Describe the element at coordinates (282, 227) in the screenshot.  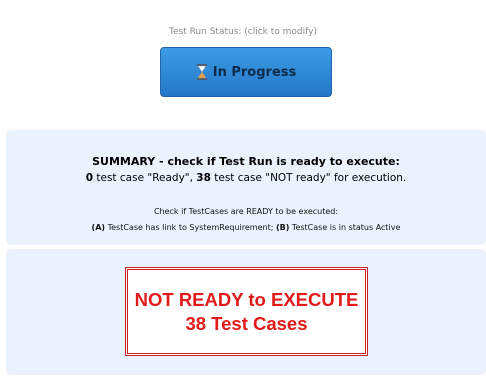
I see `criterion-b-label: (B)` at that location.